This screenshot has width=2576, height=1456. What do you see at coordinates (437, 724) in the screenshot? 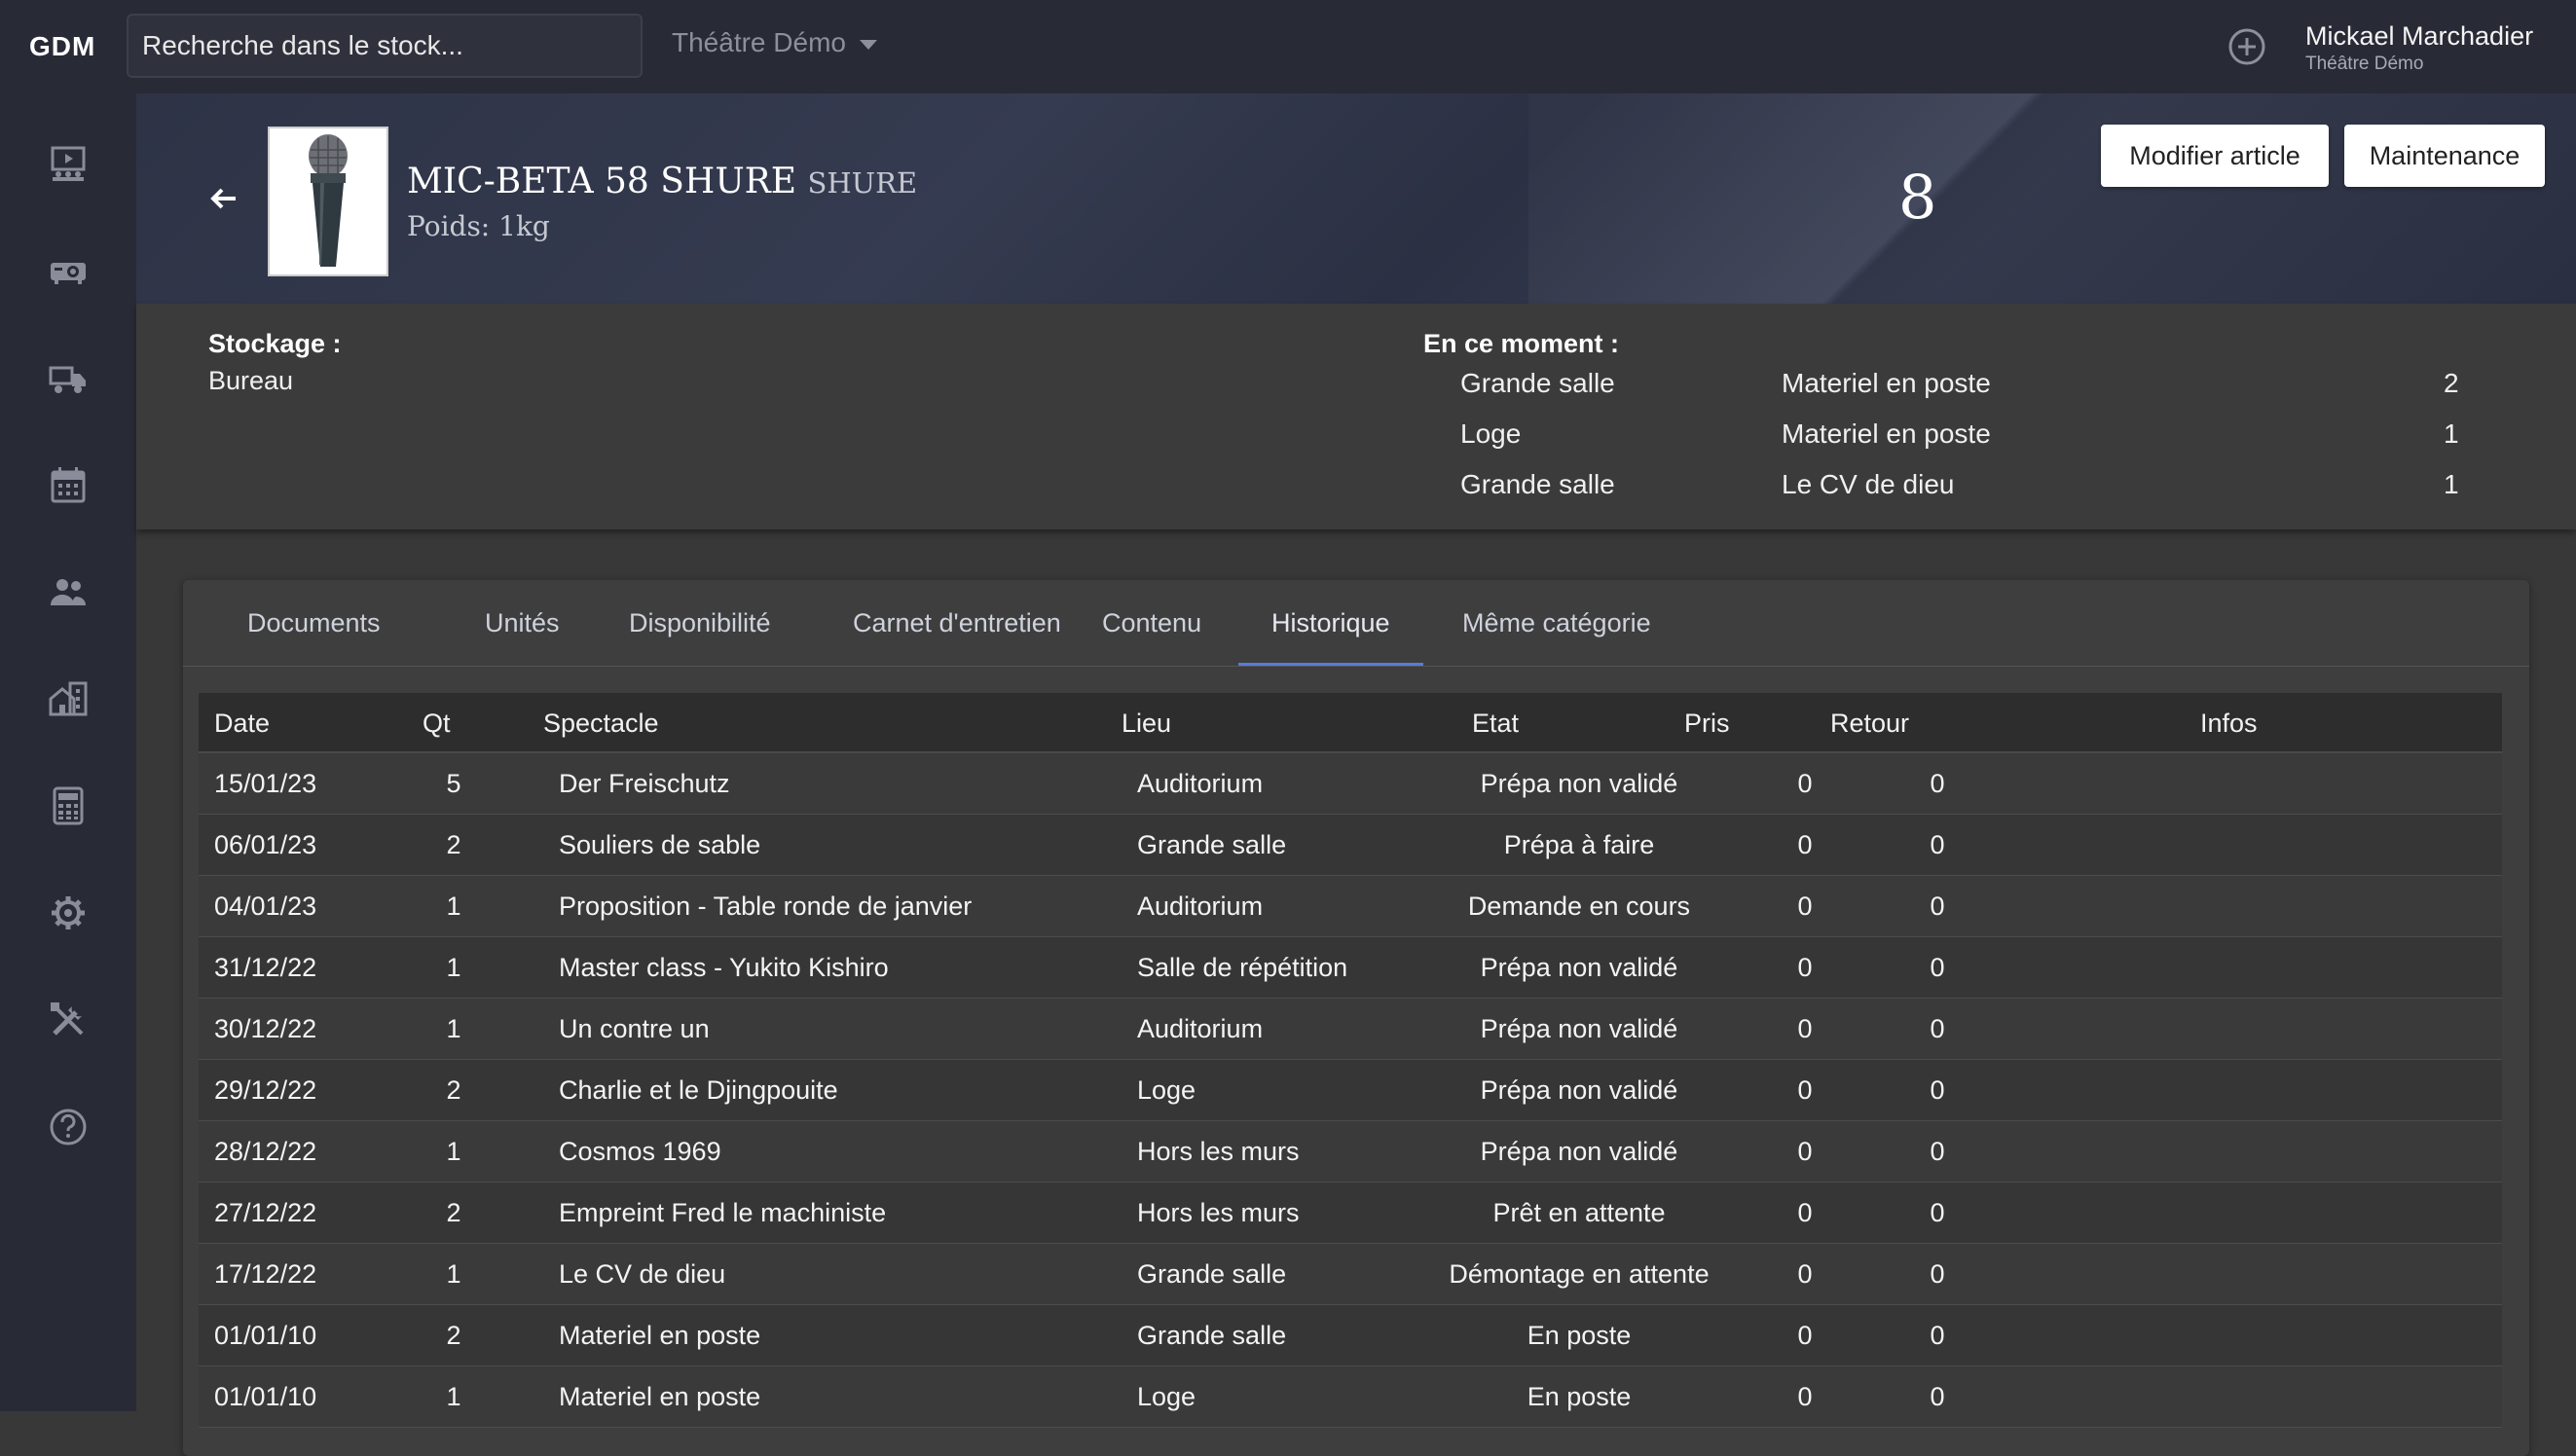
I see `col-qt: Qt` at bounding box center [437, 724].